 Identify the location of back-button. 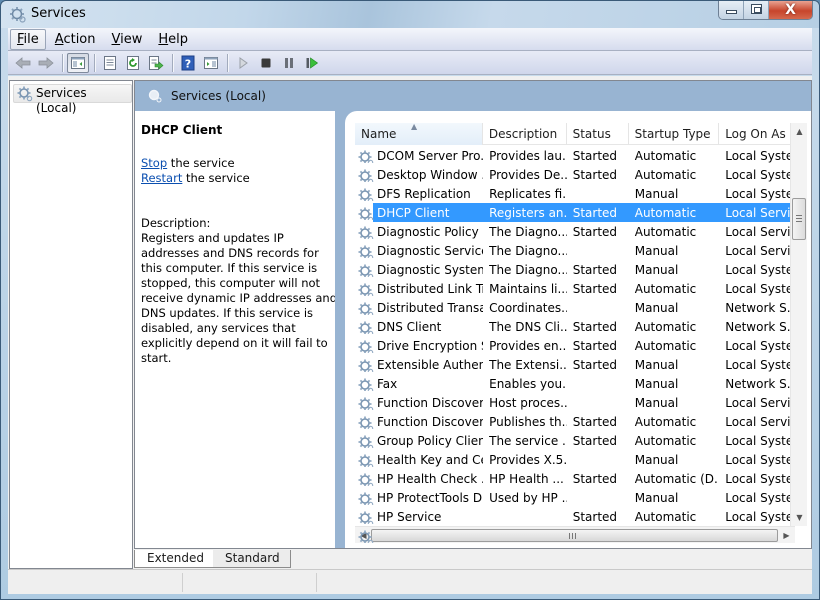
(23, 63).